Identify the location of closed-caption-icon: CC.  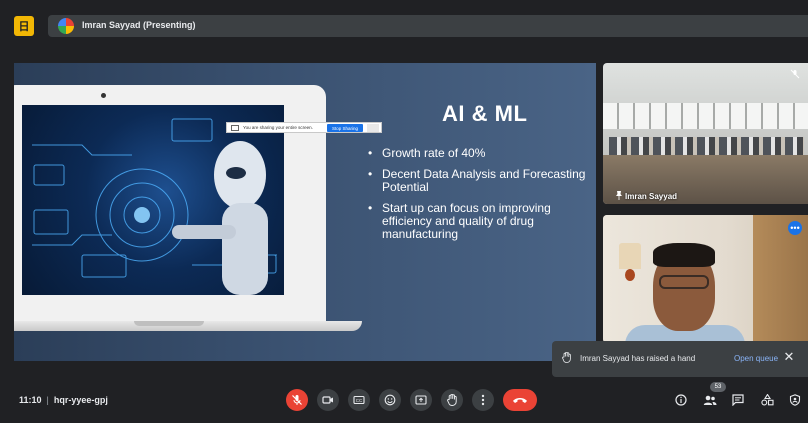
(359, 400).